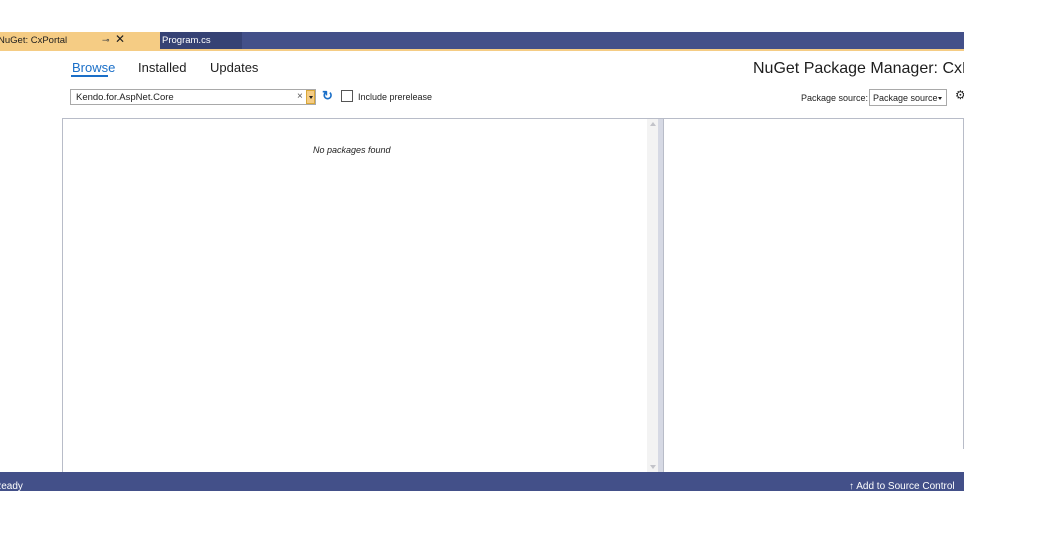 Image resolution: width=1057 pixels, height=550 pixels. I want to click on page-title: NuGet Package Manager: CxPortal, so click(858, 68).